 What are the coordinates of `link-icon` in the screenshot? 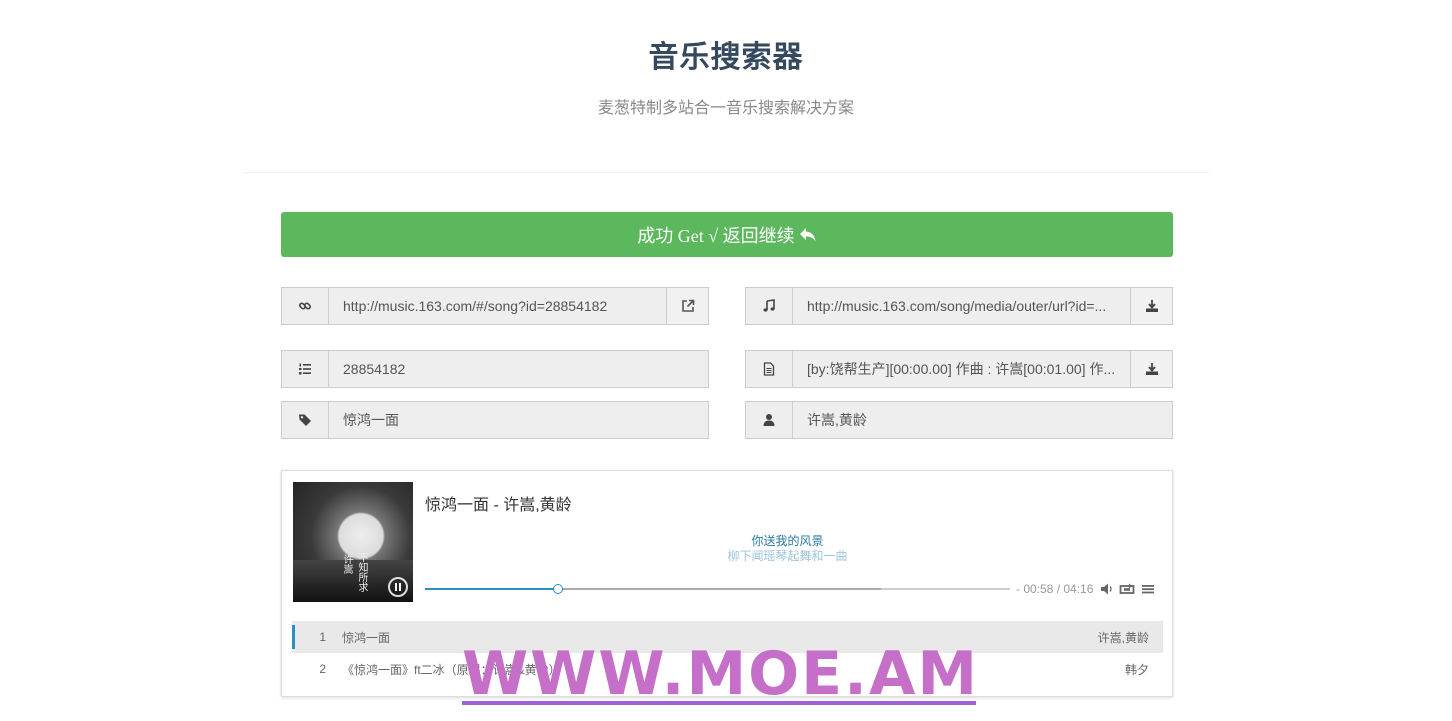 It's located at (305, 306).